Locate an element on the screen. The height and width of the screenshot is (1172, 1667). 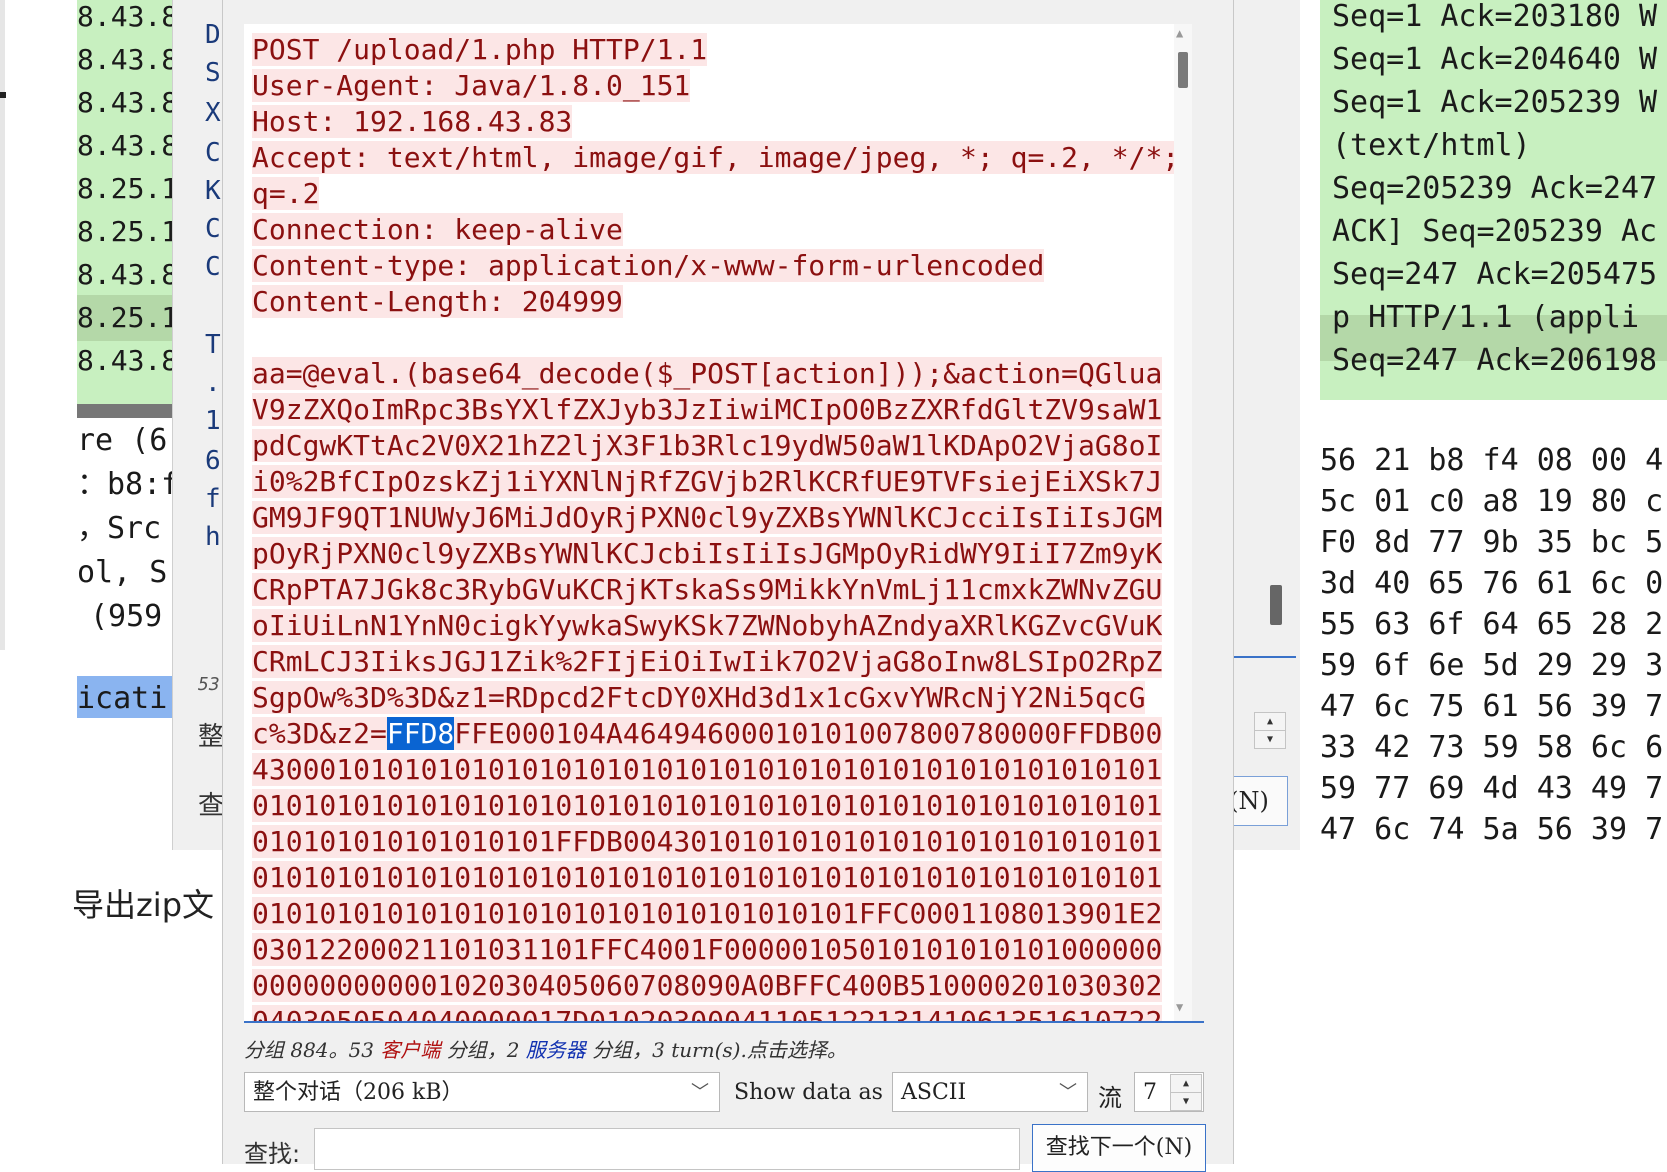
hex-row: 59 77 69 4d 43 49 7 is located at coordinates (1491, 789).